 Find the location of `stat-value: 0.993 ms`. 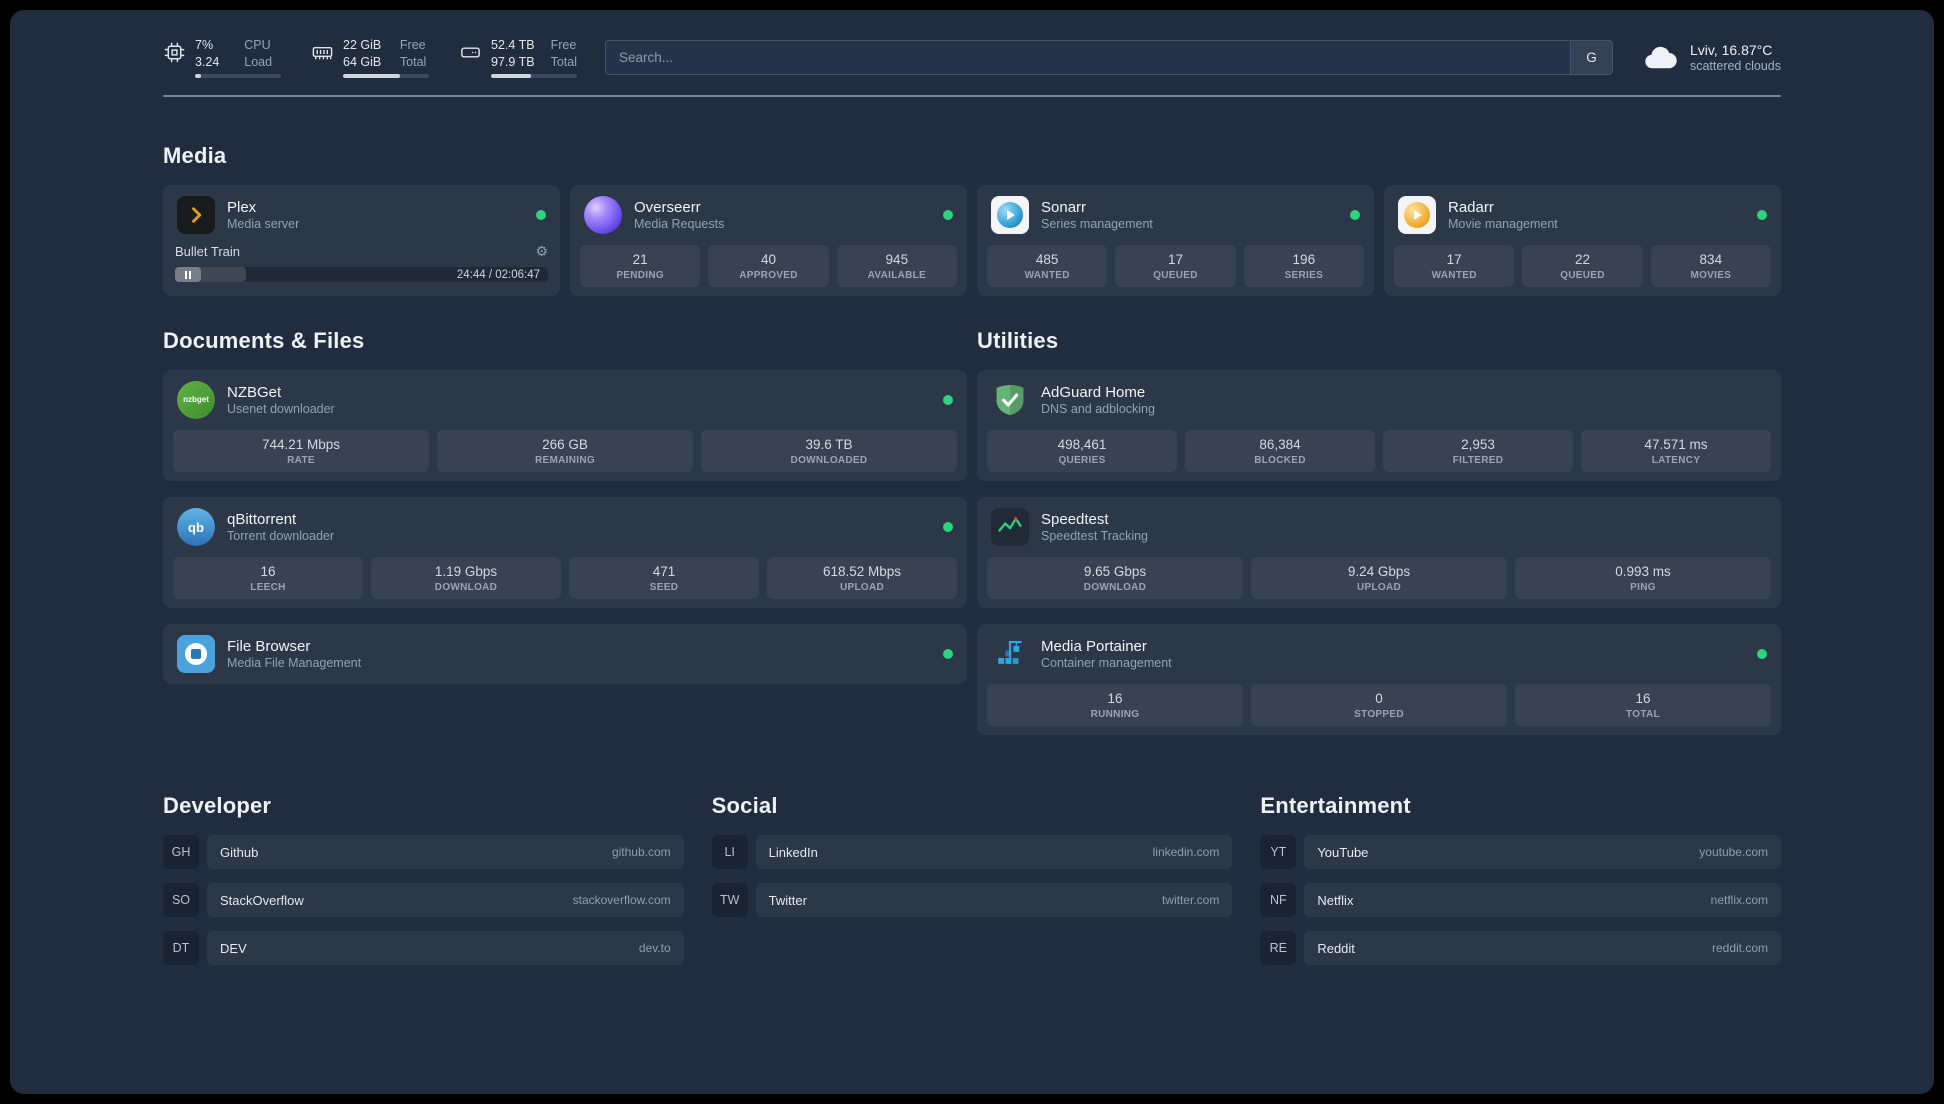

stat-value: 0.993 ms is located at coordinates (1643, 571).